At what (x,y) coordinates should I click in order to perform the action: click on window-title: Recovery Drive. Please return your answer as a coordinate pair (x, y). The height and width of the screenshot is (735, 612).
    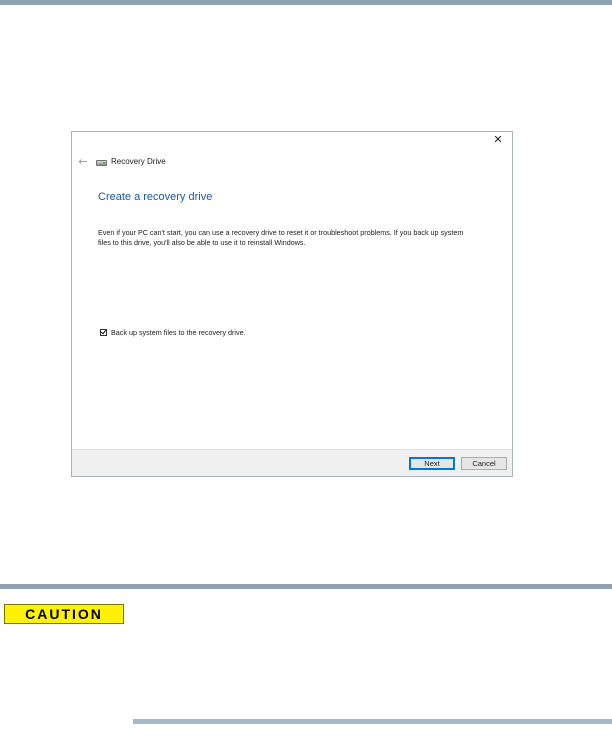
    Looking at the image, I should click on (138, 161).